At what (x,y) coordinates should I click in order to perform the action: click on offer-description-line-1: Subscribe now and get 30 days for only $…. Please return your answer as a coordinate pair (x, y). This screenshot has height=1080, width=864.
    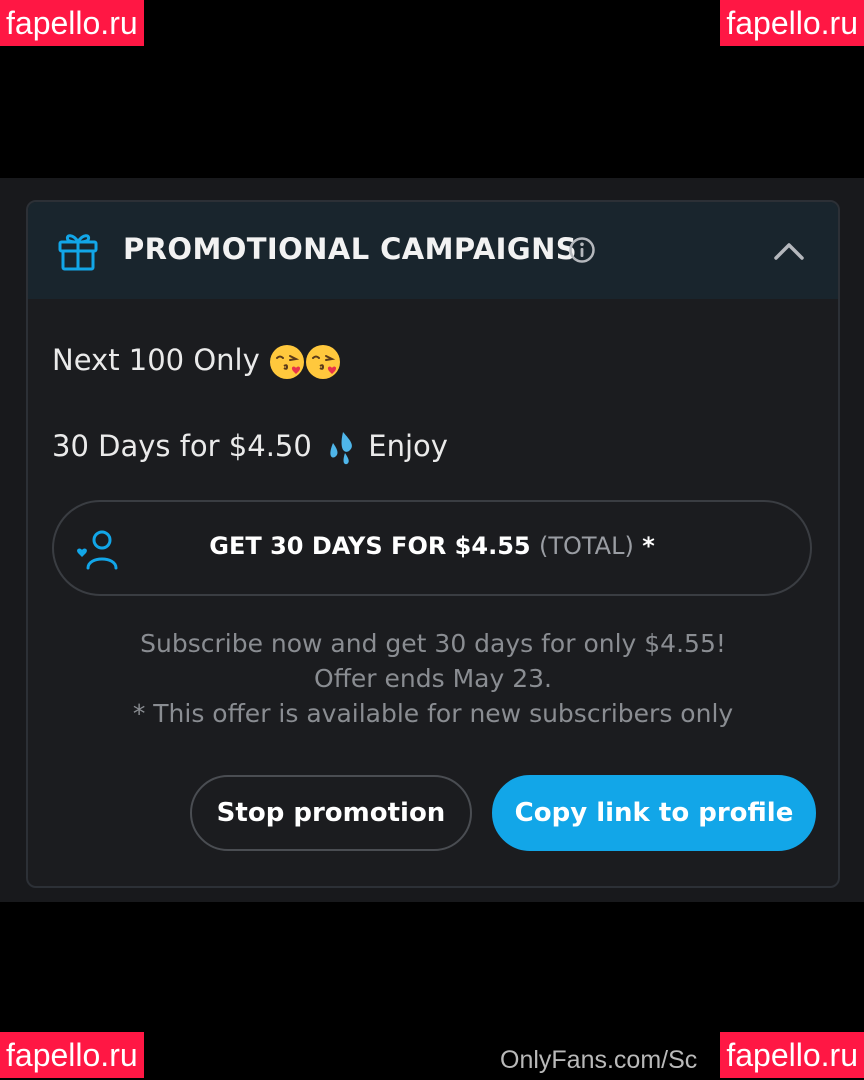
    Looking at the image, I should click on (433, 643).